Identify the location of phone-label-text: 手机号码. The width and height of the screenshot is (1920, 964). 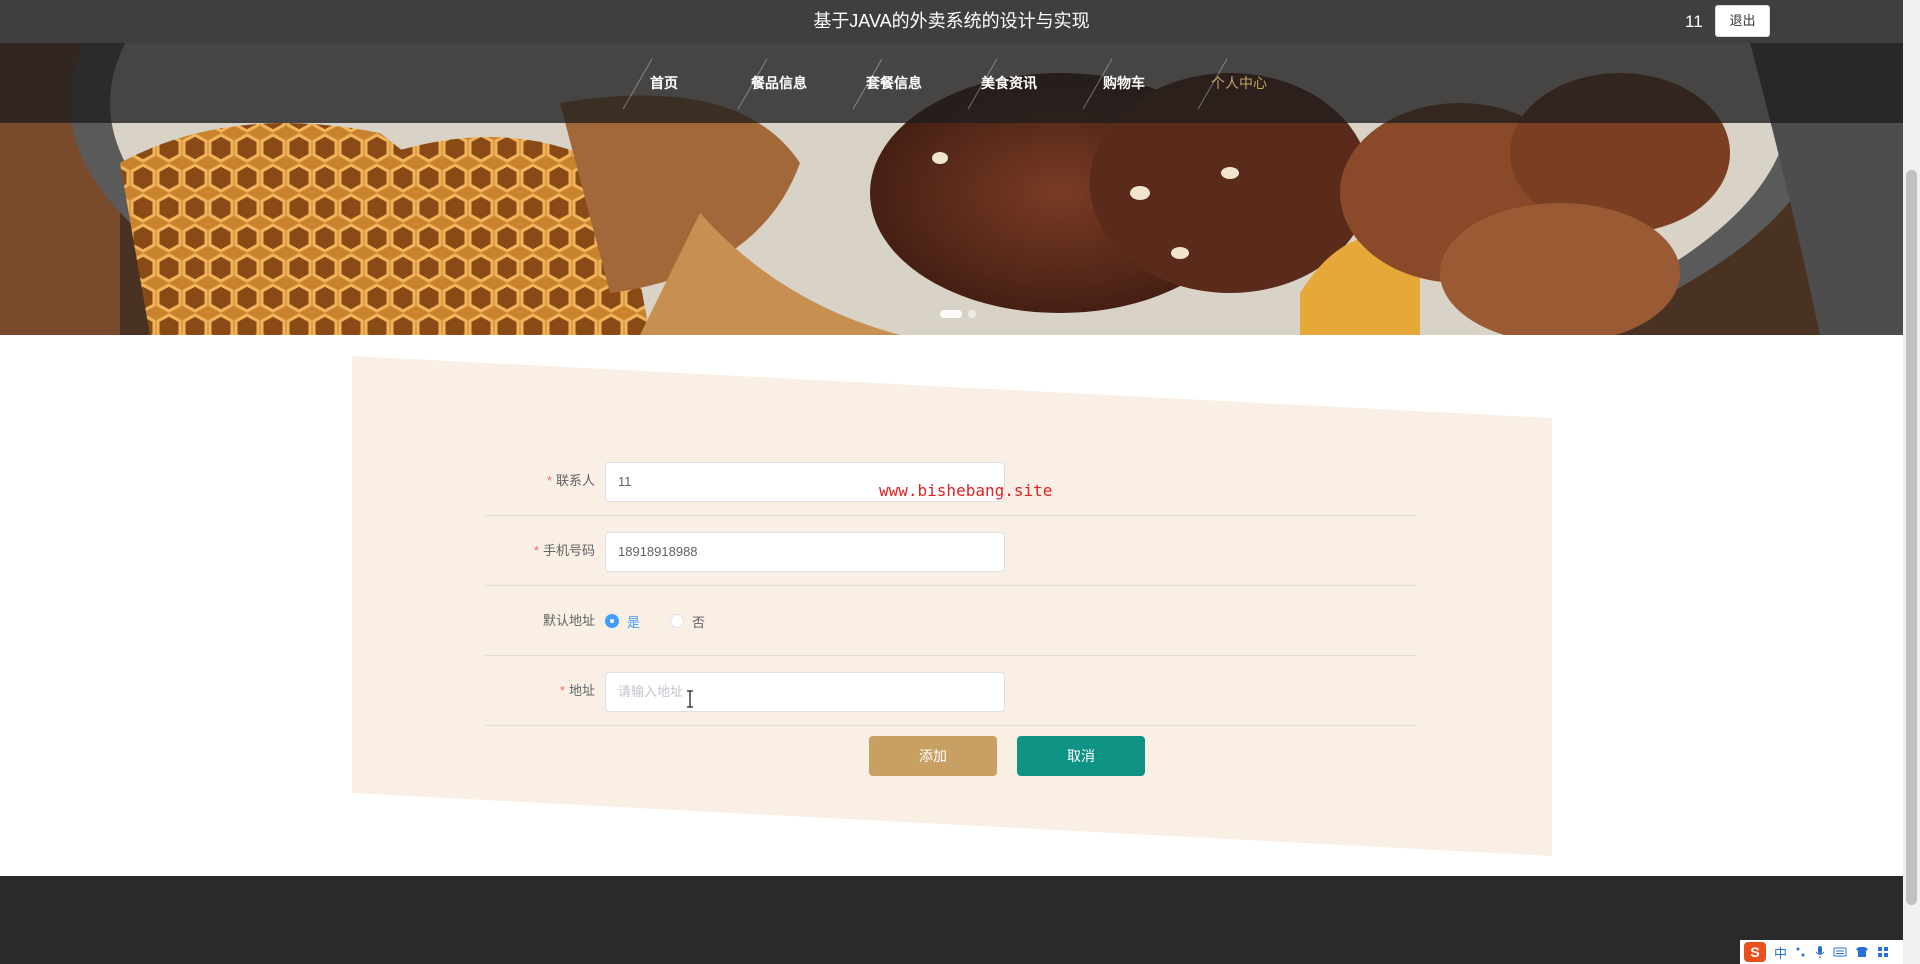
(568, 550).